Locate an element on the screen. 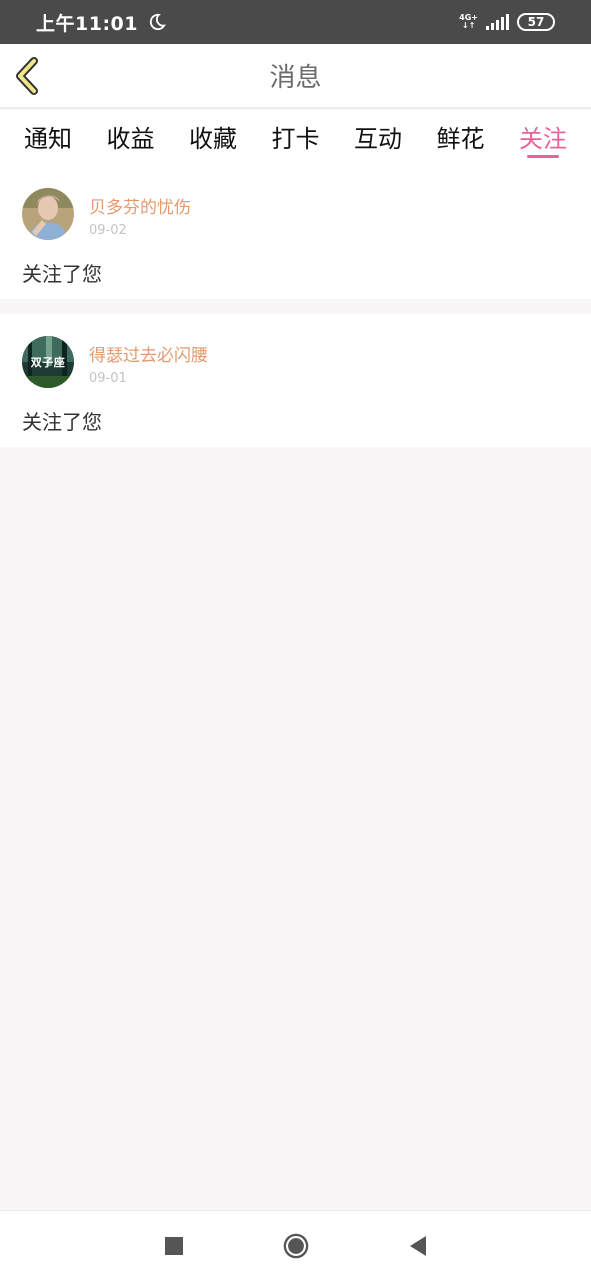 The width and height of the screenshot is (591, 1280). tab-flowers: 鲜花 is located at coordinates (461, 138).